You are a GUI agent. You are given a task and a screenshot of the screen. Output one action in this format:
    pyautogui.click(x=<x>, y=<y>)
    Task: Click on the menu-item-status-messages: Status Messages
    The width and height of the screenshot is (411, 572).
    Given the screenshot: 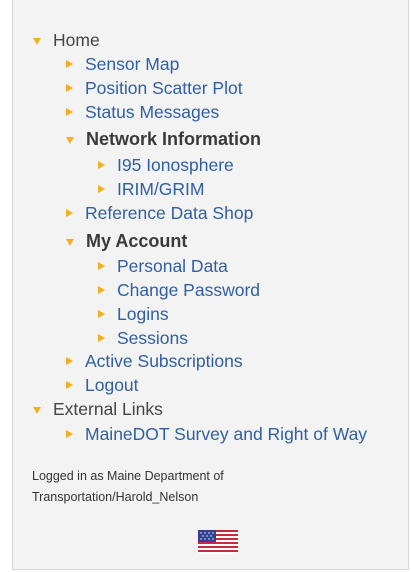 What is the action you would take?
    pyautogui.click(x=142, y=112)
    